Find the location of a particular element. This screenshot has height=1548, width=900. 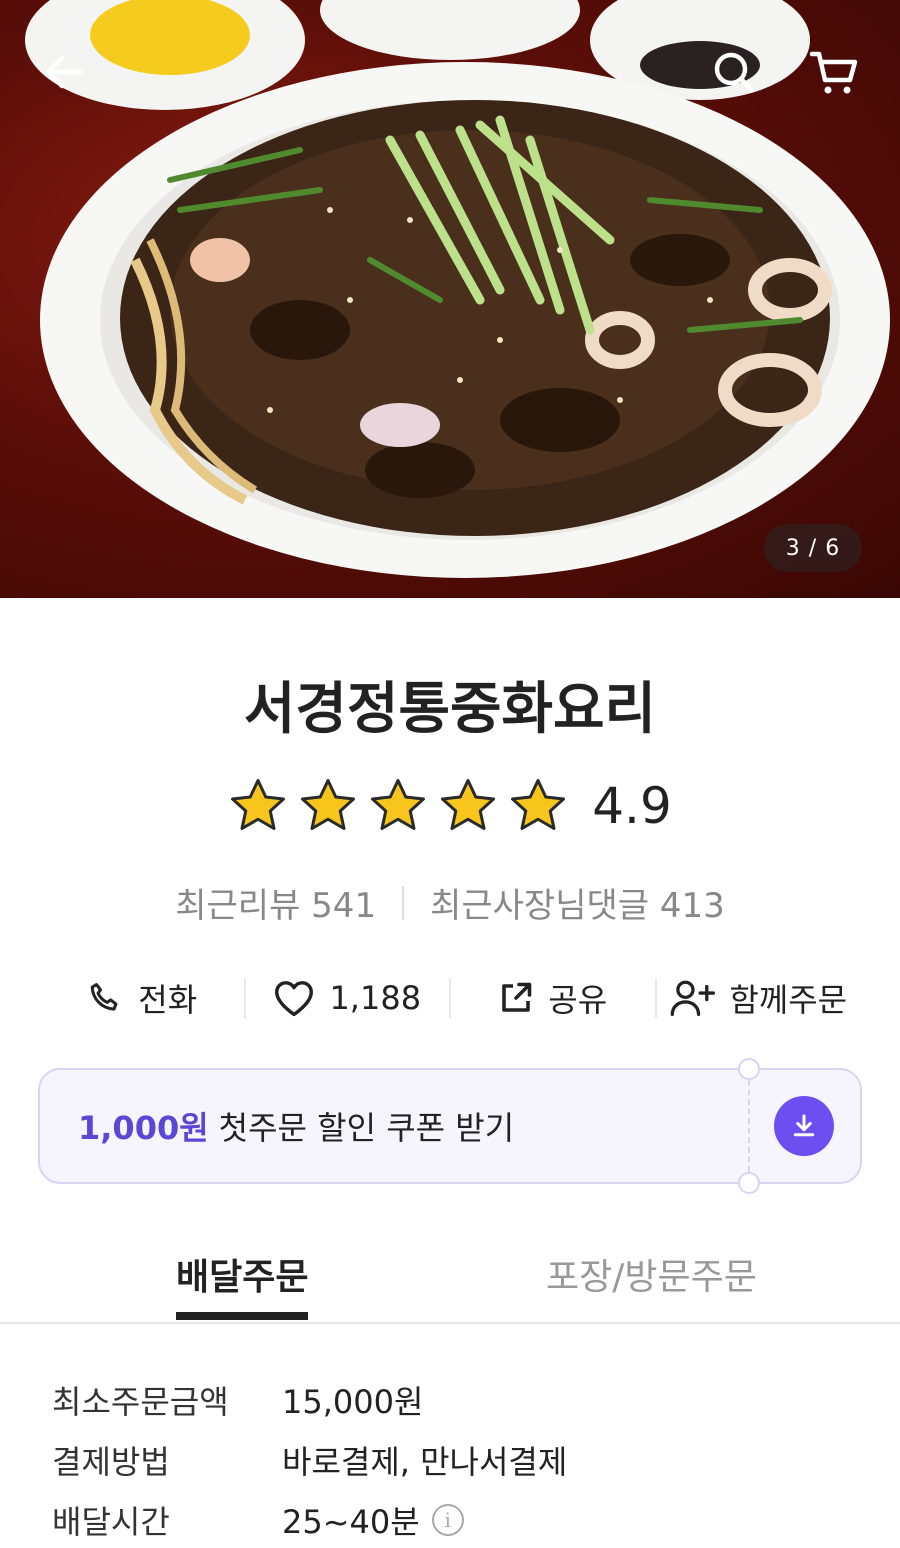

info-row-payment: 결제방법 바로결제, 만나서결제 is located at coordinates (309, 1460).